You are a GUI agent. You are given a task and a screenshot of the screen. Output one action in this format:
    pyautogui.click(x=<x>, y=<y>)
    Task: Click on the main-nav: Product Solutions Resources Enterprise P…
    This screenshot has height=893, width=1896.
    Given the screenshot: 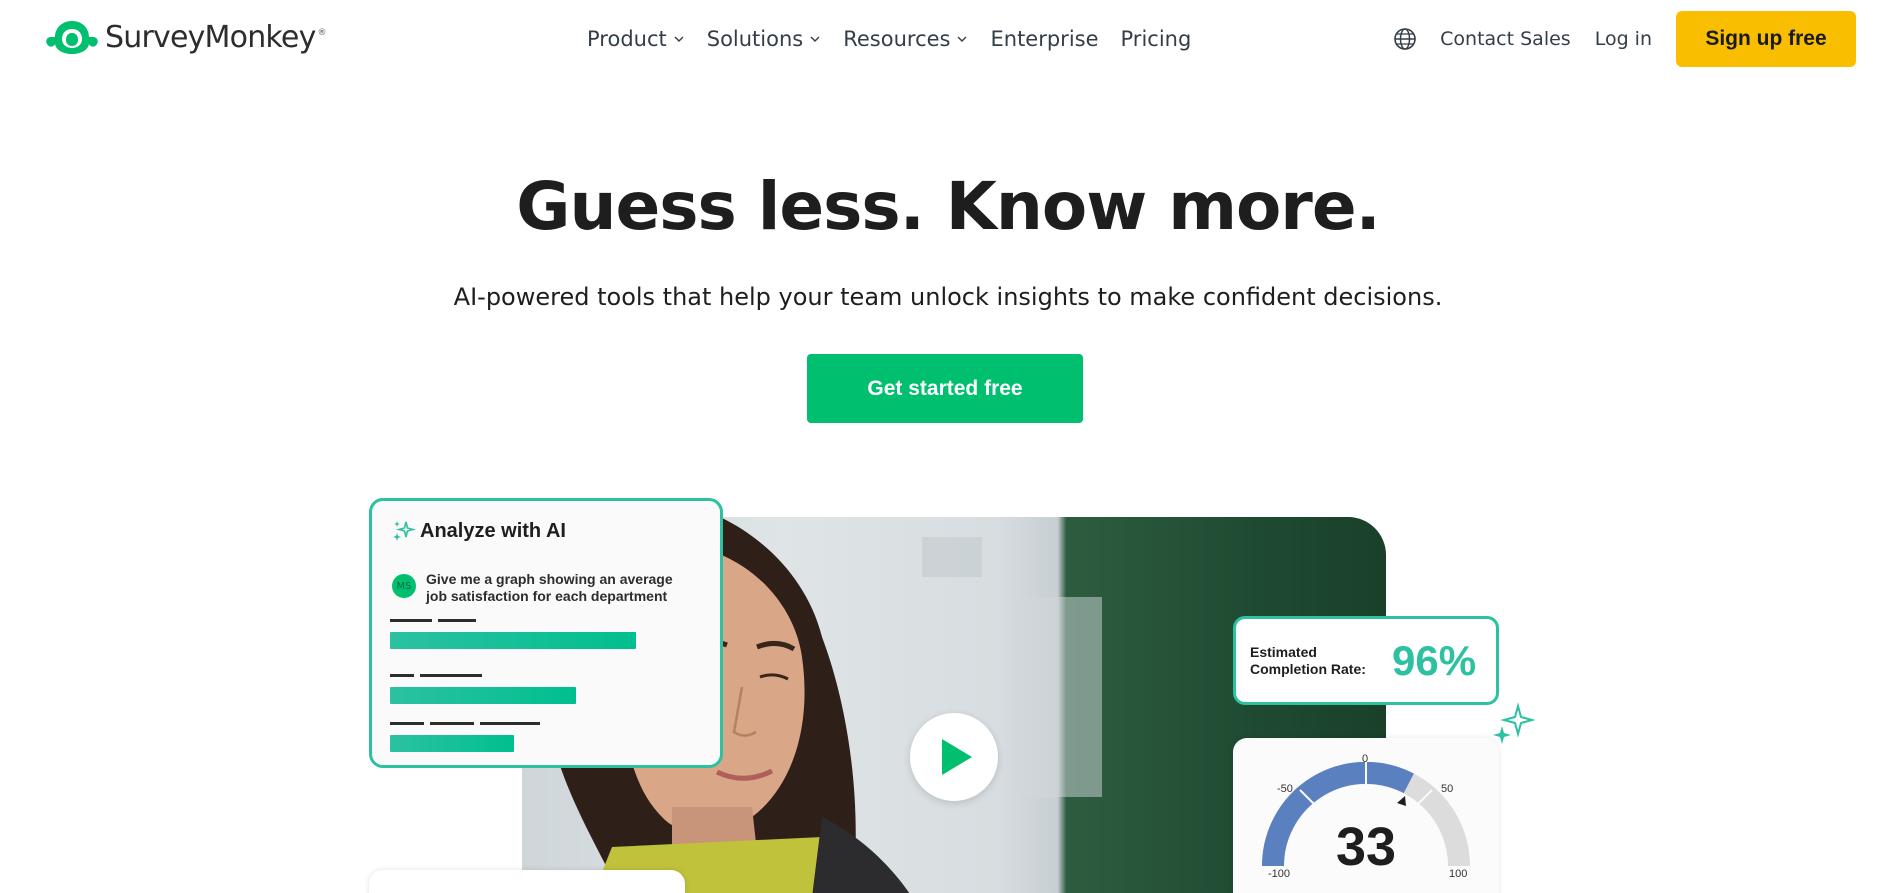 What is the action you would take?
    pyautogui.click(x=900, y=39)
    